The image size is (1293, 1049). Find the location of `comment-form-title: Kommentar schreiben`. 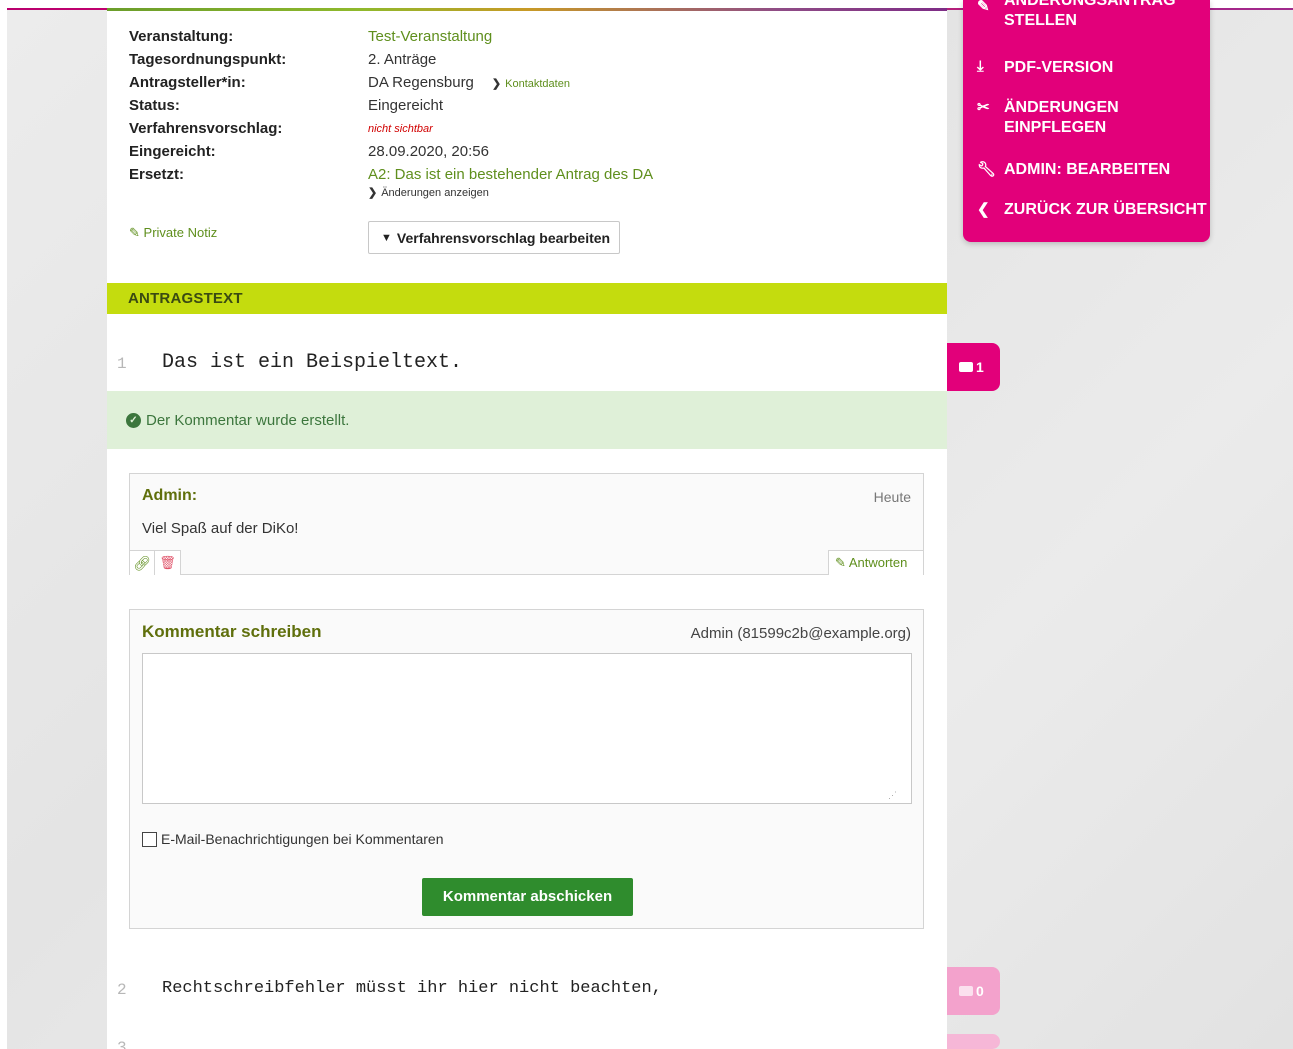

comment-form-title: Kommentar schreiben is located at coordinates (232, 631).